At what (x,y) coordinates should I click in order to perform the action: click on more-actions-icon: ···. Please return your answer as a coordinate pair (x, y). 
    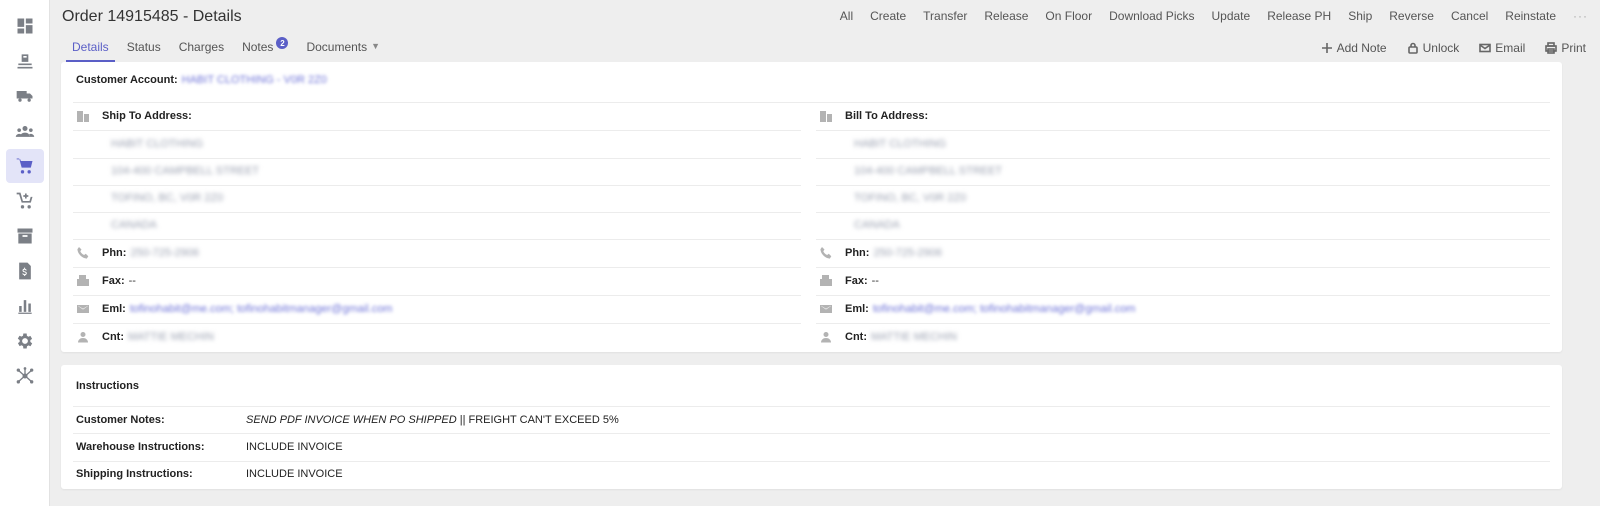
    Looking at the image, I should click on (1580, 16).